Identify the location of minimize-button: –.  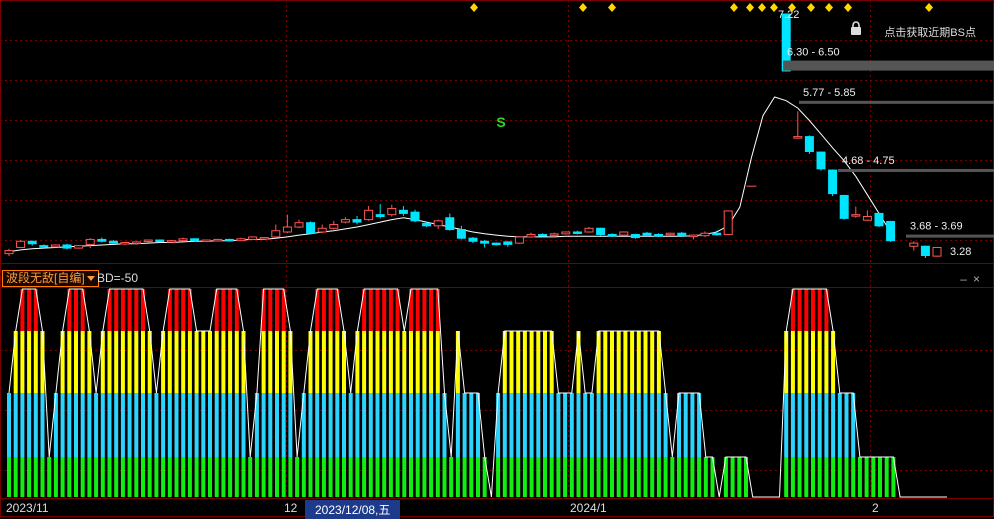
(966, 279).